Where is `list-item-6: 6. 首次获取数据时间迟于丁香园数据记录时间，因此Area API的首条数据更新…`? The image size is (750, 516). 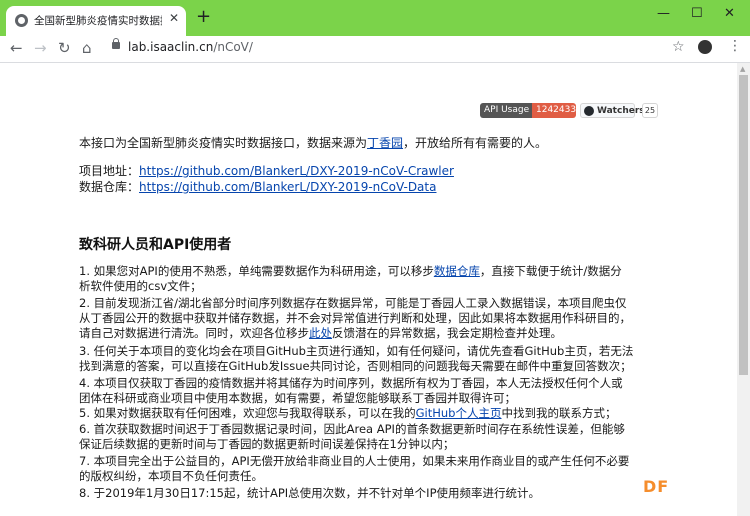 list-item-6: 6. 首次获取数据时间迟于丁香园数据记录时间，因此Area API的首条数据更新… is located at coordinates (352, 436).